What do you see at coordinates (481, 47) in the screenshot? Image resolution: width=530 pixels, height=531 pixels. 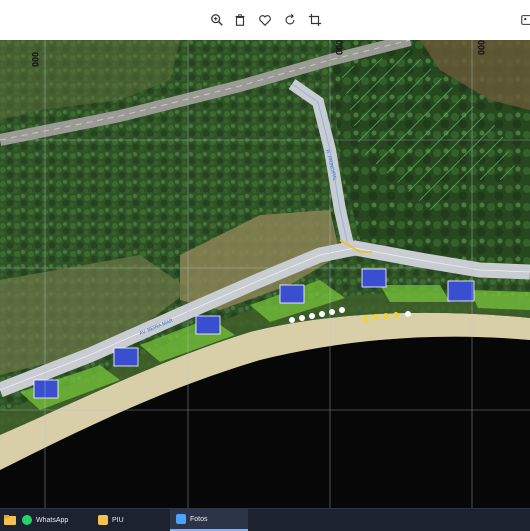 I see `grid-mark-right: 000` at bounding box center [481, 47].